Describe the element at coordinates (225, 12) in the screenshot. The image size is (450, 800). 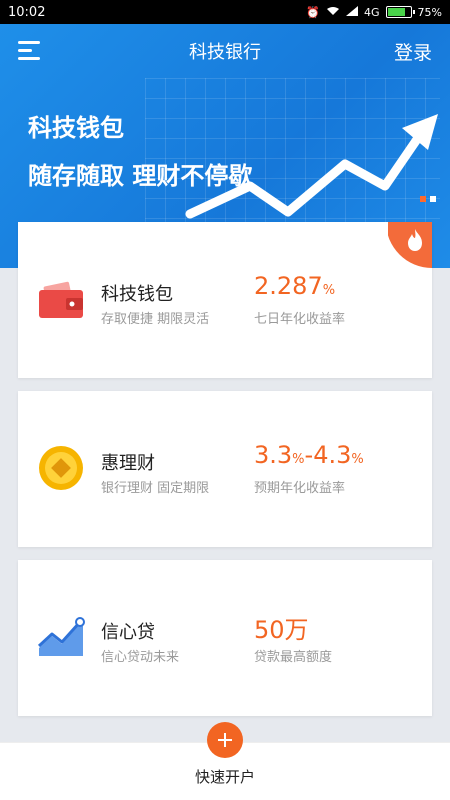
I see `status-bar: 10:02 ⏰ 4G 75%` at that location.